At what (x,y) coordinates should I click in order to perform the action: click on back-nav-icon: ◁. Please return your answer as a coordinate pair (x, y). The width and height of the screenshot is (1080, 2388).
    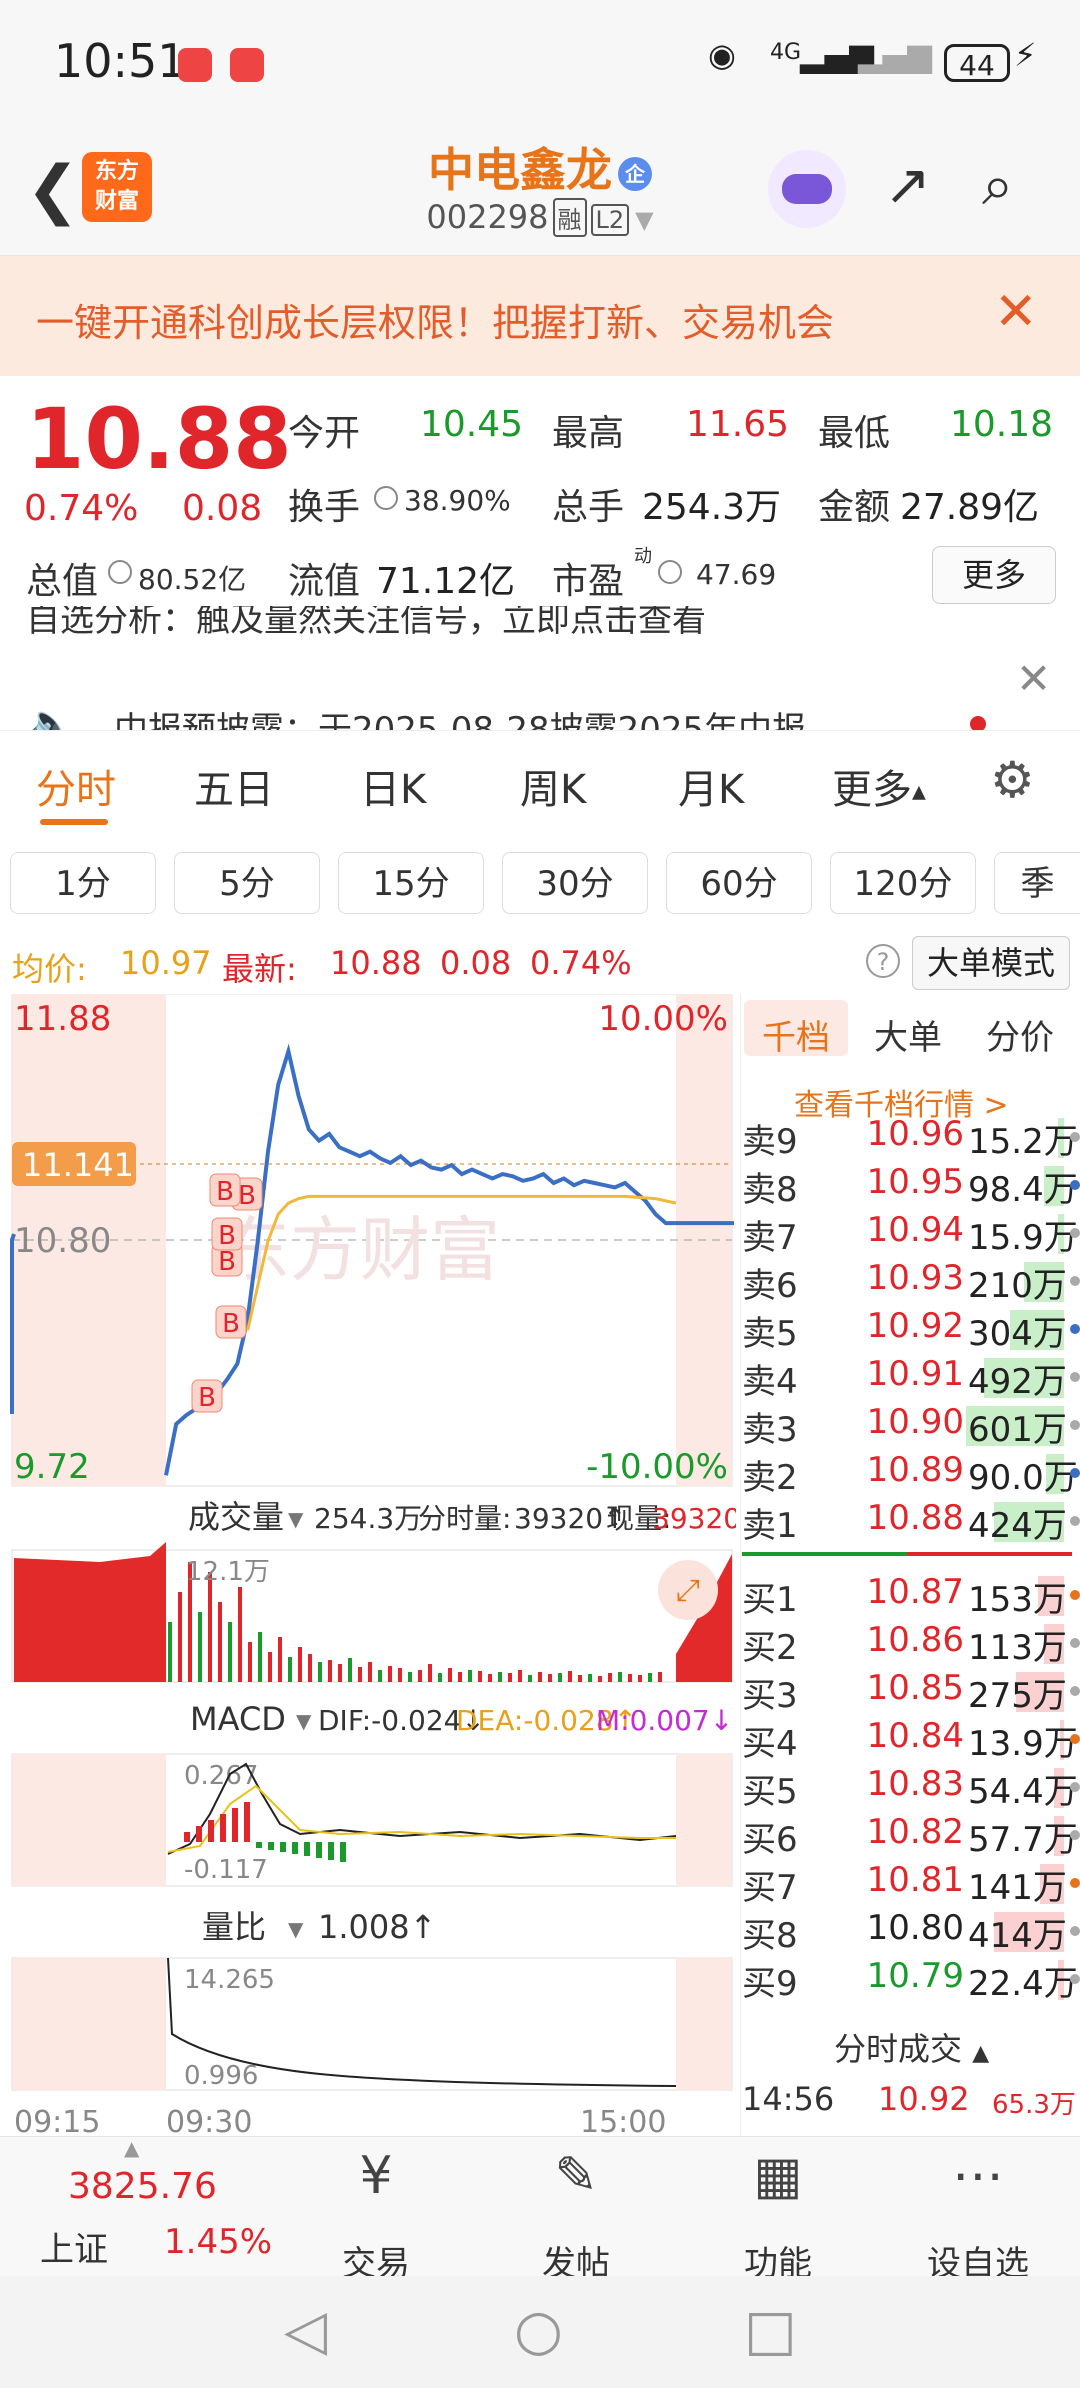
    Looking at the image, I should click on (305, 2330).